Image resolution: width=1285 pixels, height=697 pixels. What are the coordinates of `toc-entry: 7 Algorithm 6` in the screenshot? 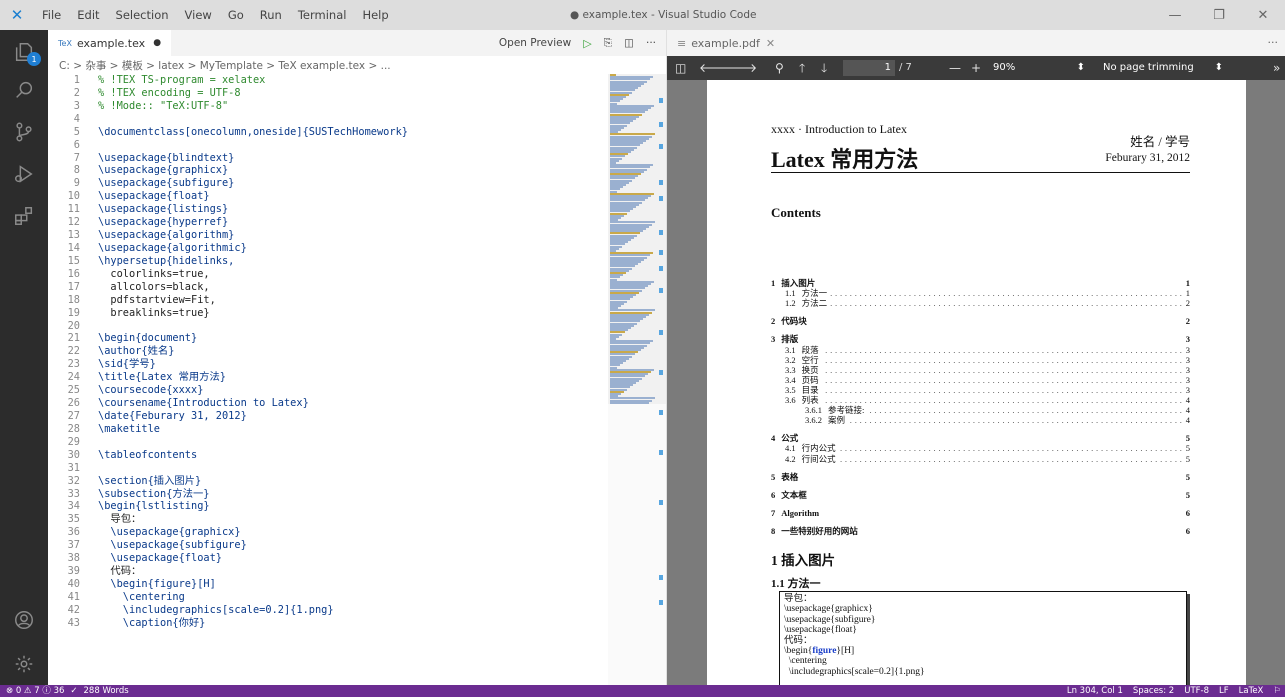 It's located at (980, 512).